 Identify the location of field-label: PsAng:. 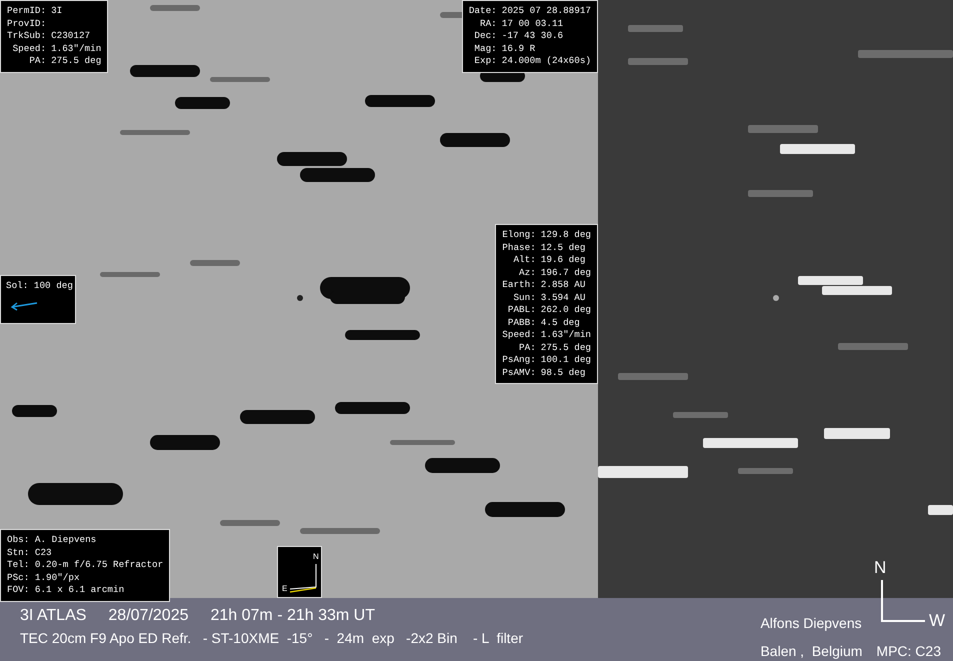
(519, 360).